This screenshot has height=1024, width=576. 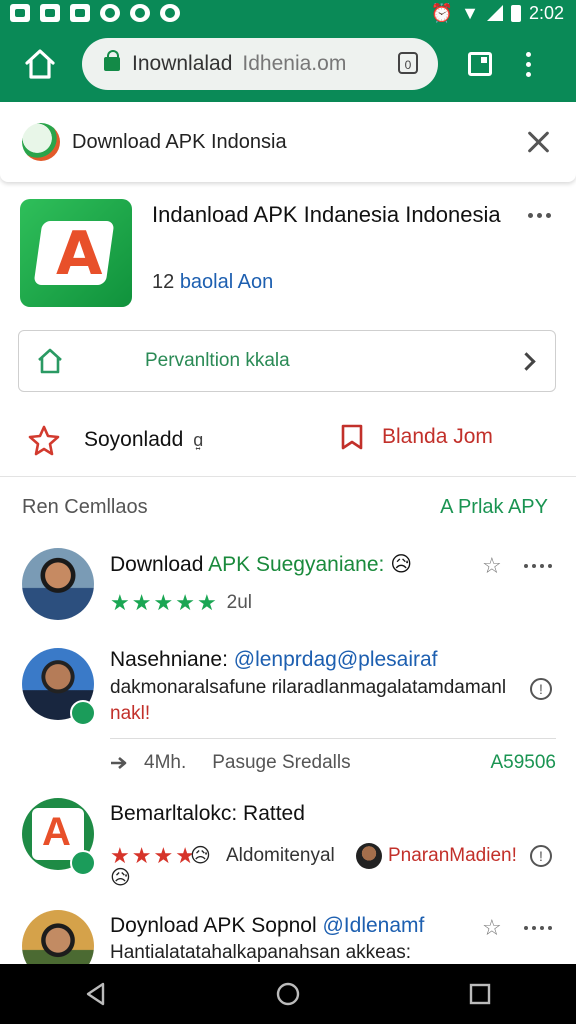 I want to click on chevron-right-icon, so click(x=526, y=361).